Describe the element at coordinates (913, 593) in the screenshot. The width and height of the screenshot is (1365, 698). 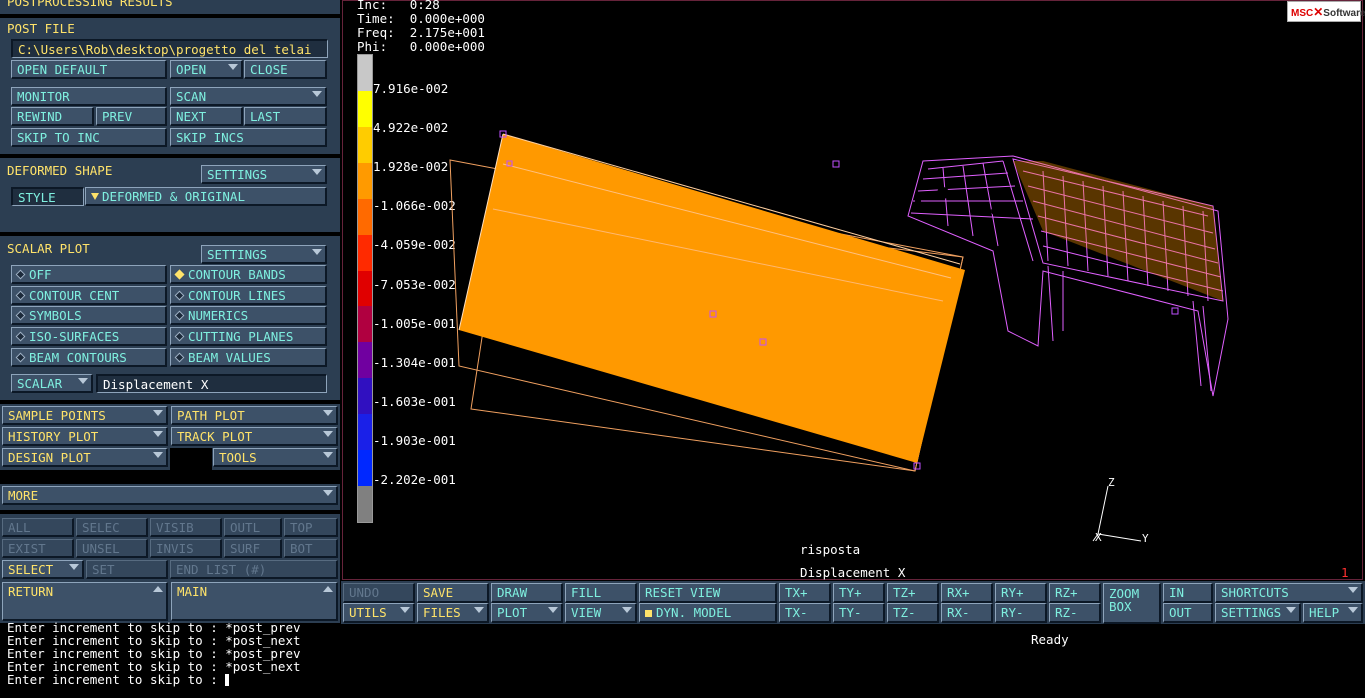
I see `tz-plus-button: TZ+` at that location.